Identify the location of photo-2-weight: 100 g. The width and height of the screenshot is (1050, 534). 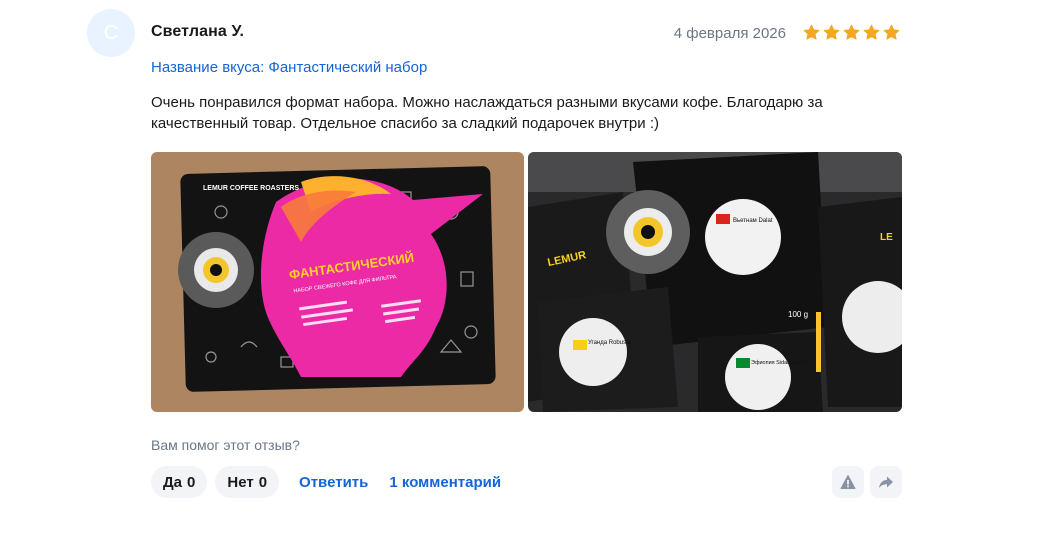
(798, 314).